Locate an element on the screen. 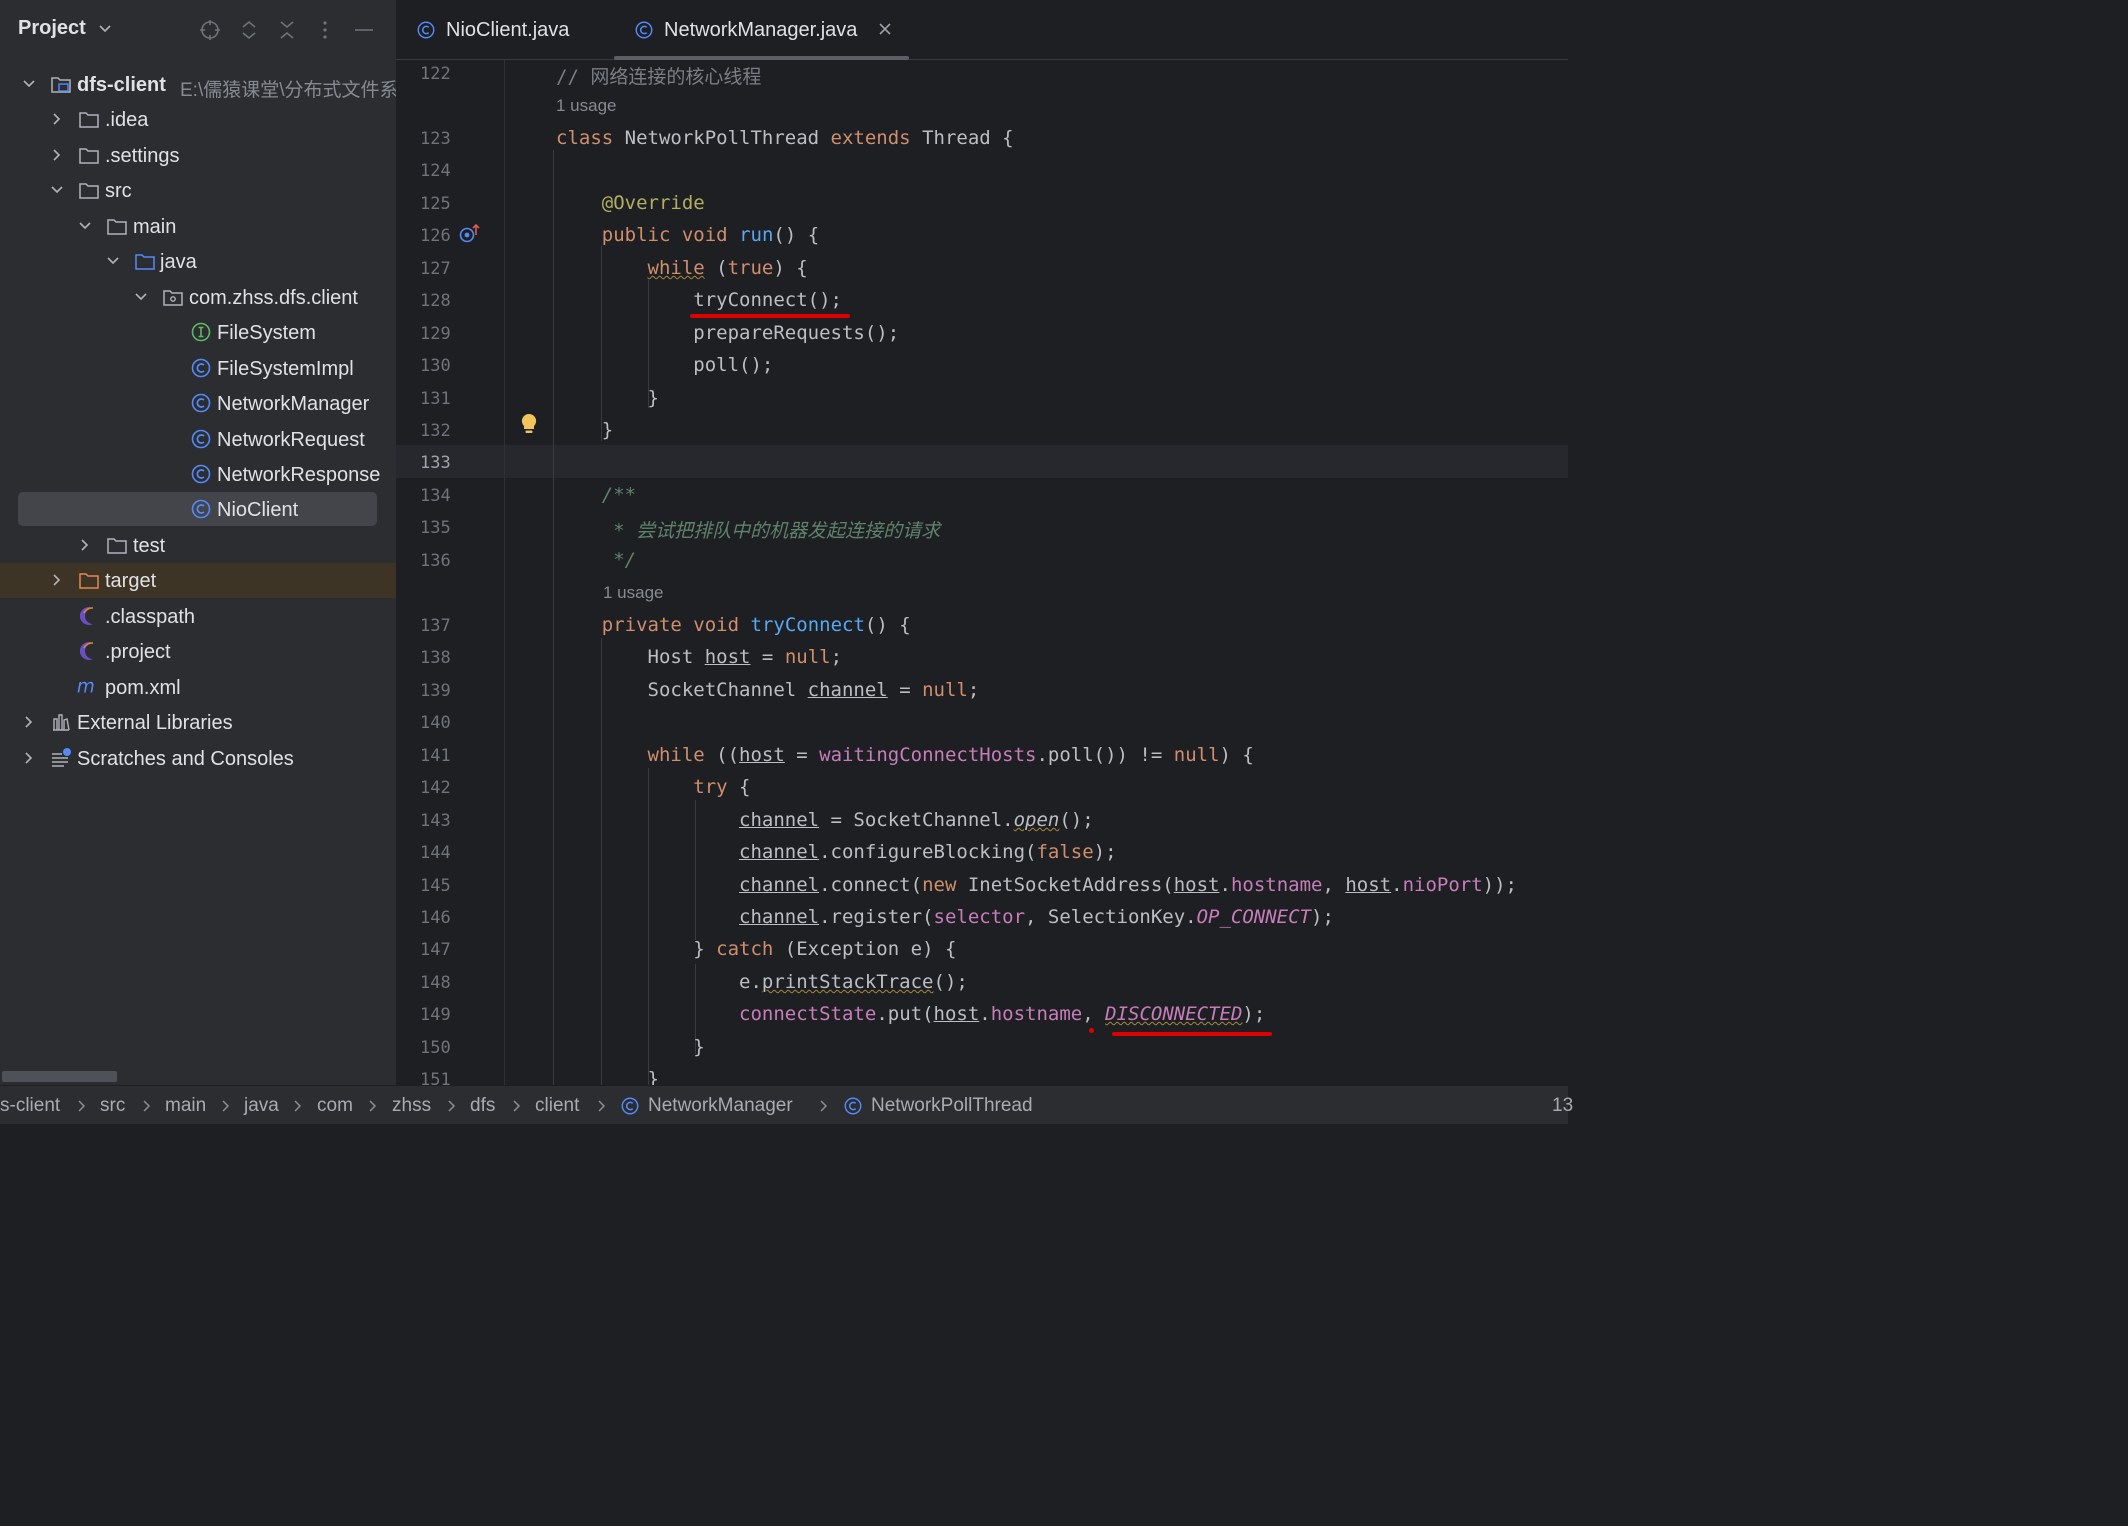 The image size is (2128, 1526). line-number: 122 is located at coordinates (435, 74).